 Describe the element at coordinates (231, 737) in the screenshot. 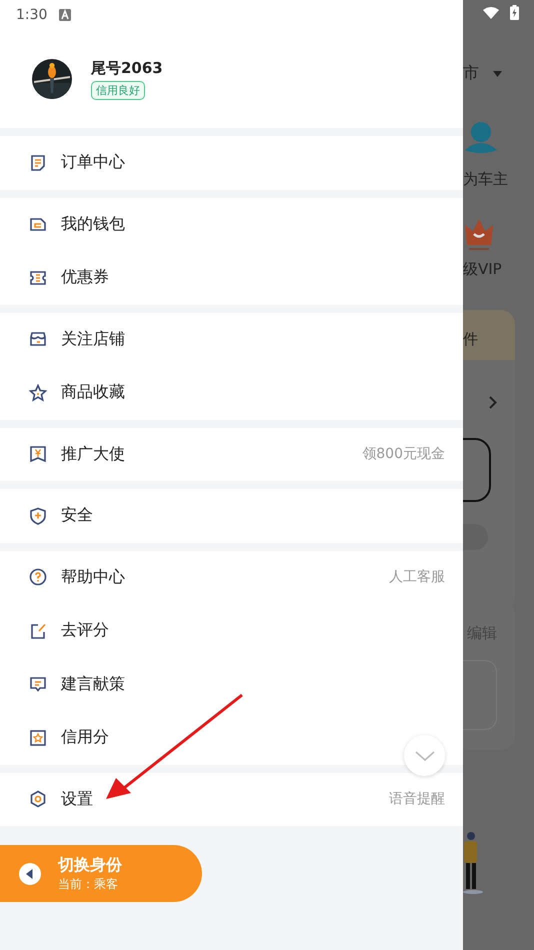

I see `menu-item: 信用分` at that location.